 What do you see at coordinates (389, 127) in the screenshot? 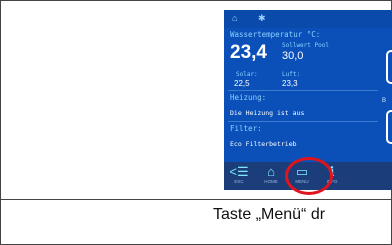
I see `side-button-lower` at bounding box center [389, 127].